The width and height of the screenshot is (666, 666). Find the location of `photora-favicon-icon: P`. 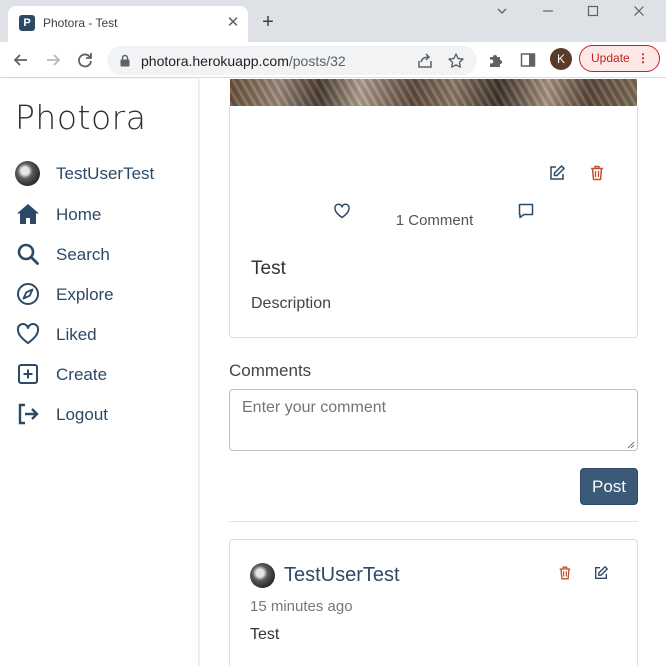

photora-favicon-icon: P is located at coordinates (27, 23).